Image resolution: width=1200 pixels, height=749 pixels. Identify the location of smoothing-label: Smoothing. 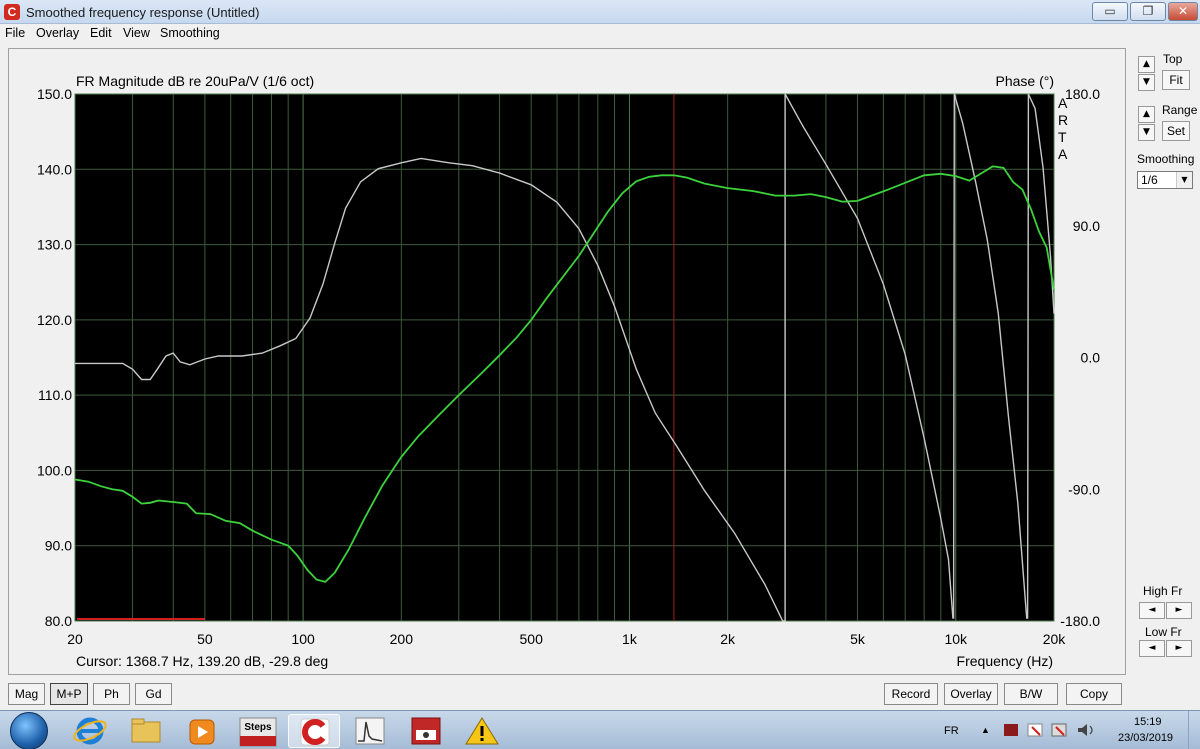
(1166, 159).